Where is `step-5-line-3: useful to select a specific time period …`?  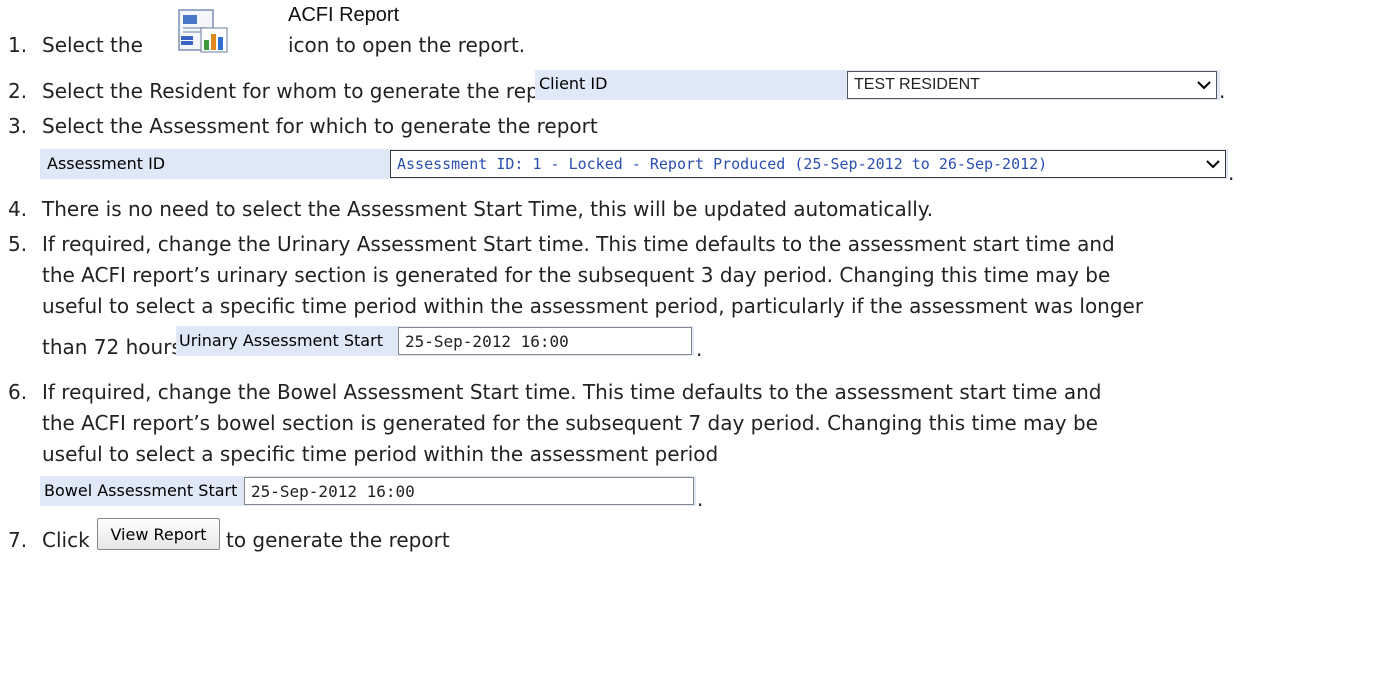
step-5-line-3: useful to select a specific time period … is located at coordinates (593, 306).